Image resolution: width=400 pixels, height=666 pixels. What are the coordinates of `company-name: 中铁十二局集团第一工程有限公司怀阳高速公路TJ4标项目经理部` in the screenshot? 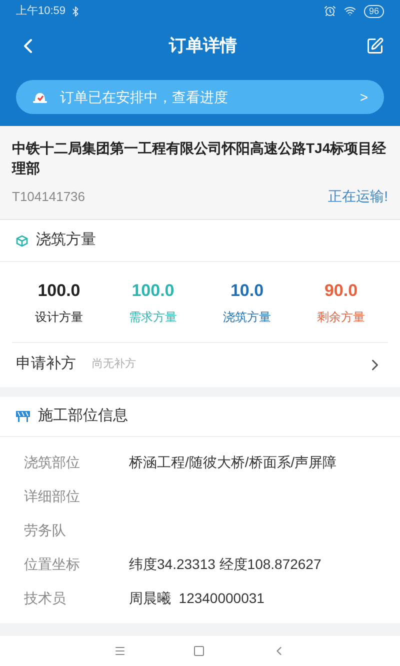 It's located at (200, 158).